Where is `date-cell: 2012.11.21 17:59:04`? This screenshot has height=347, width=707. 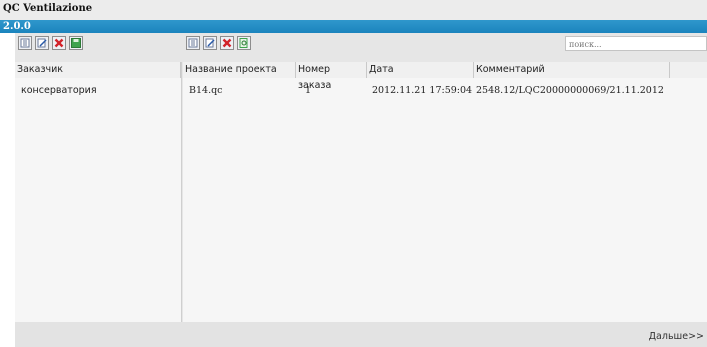
date-cell: 2012.11.21 17:59:04 is located at coordinates (422, 90).